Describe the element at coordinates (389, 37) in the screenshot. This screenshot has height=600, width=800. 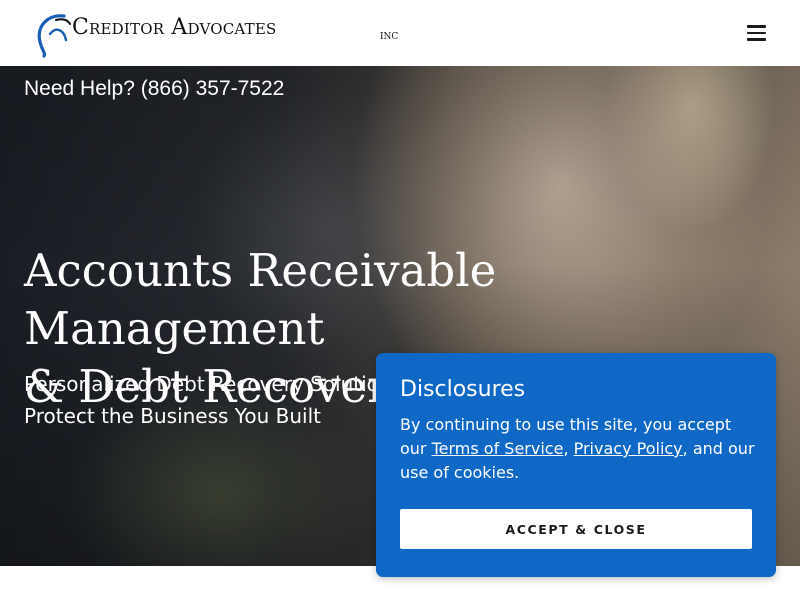
I see `logo-suffix: INC` at that location.